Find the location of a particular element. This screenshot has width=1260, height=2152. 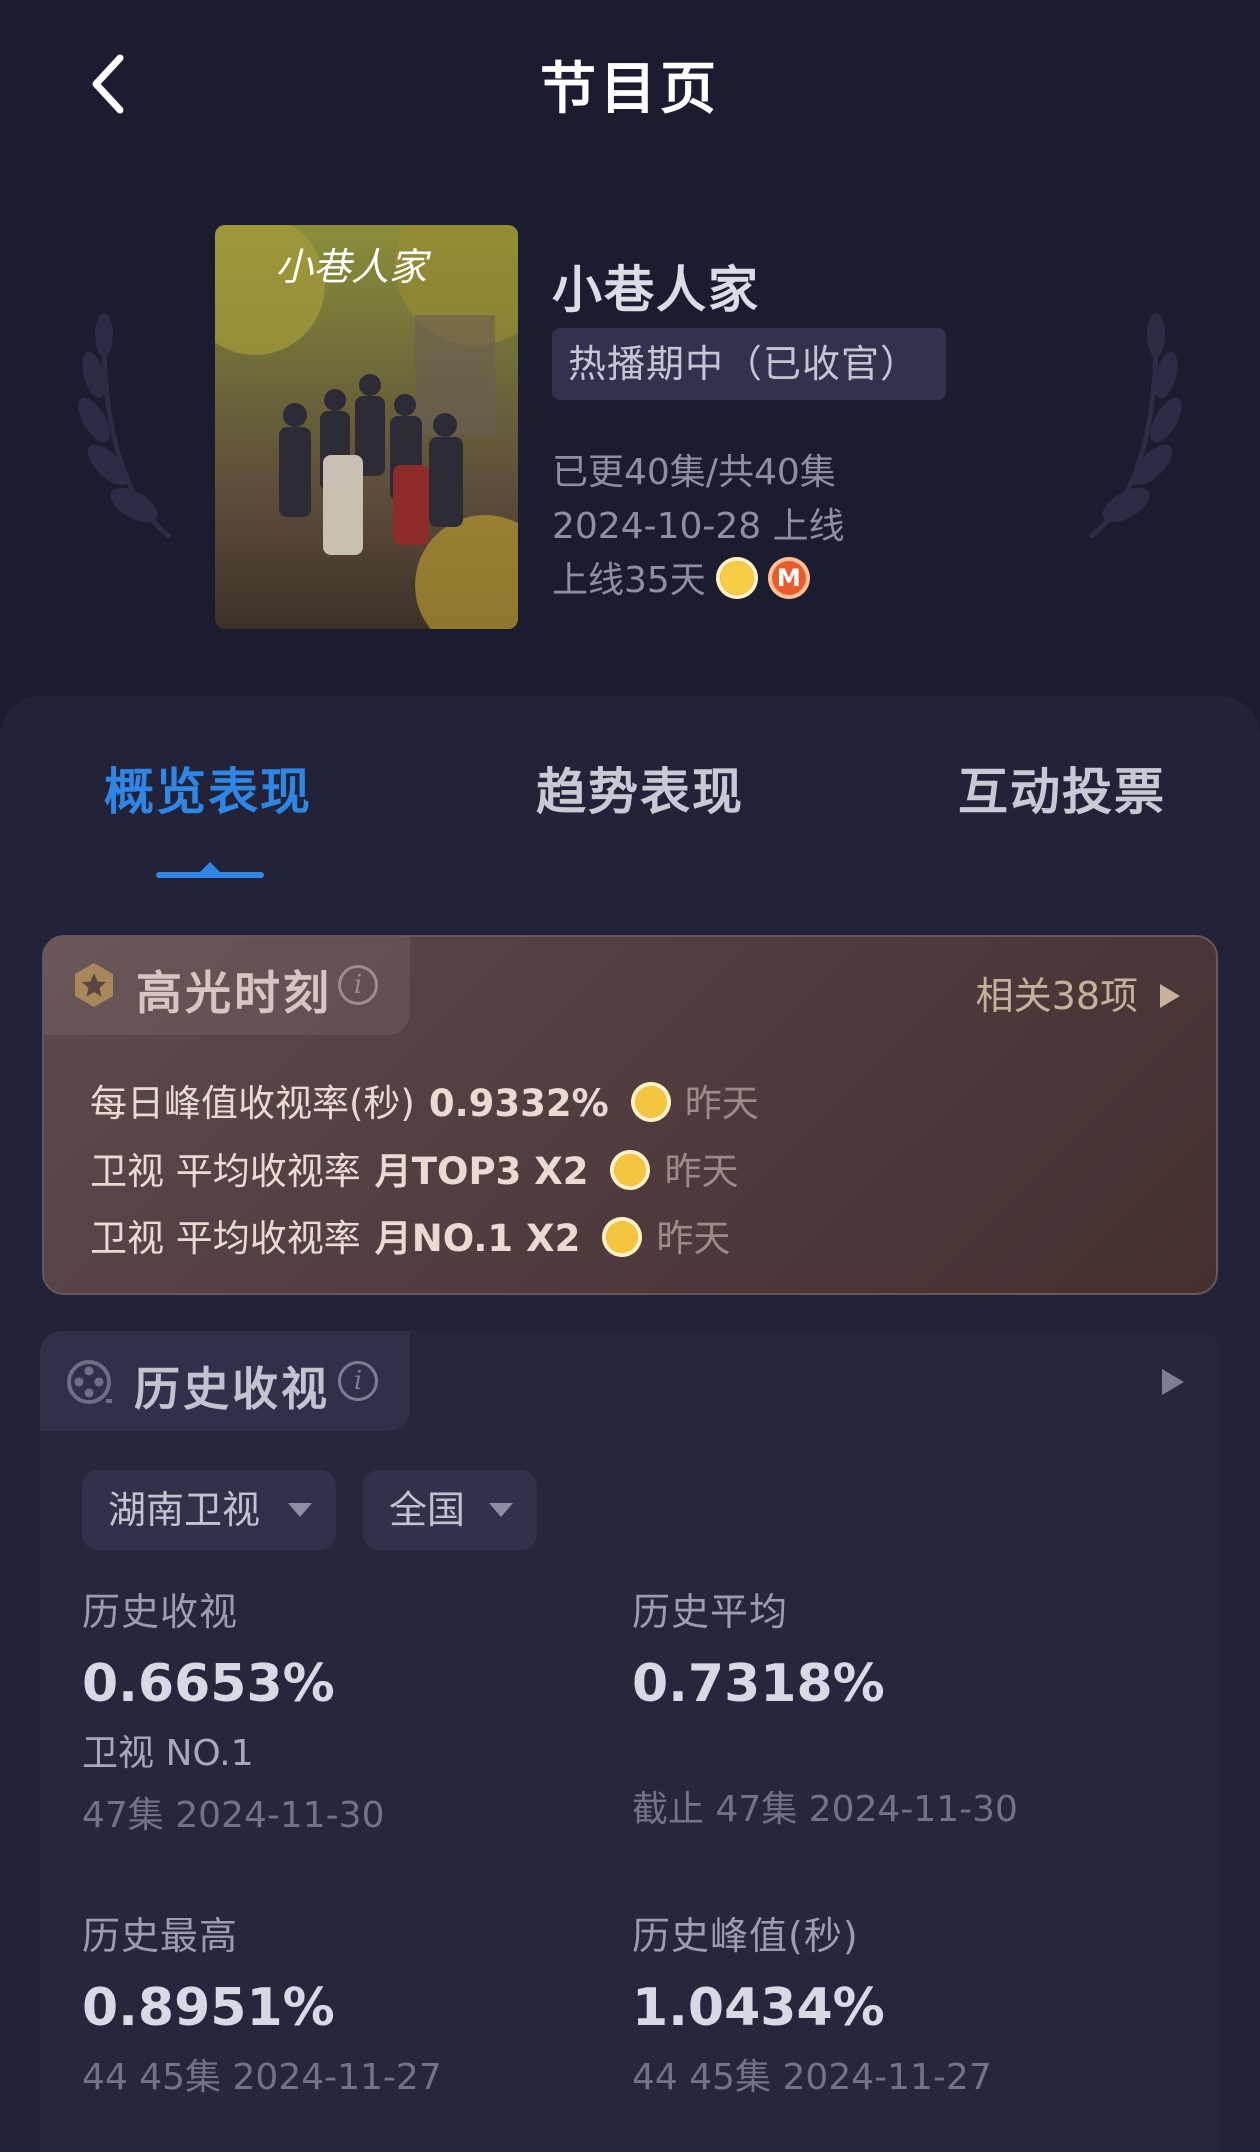

history-header: 历史收视 i is located at coordinates (225, 1381).